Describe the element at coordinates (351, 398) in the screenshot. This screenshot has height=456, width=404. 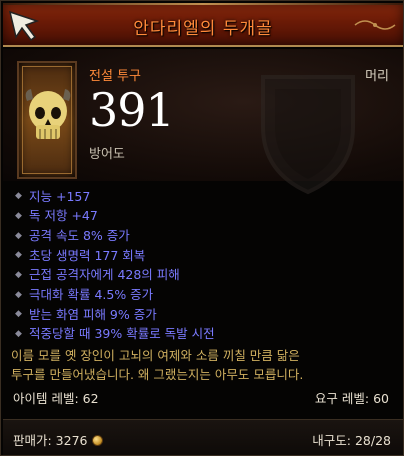
I see `required-level: 요구 레벨: 60` at that location.